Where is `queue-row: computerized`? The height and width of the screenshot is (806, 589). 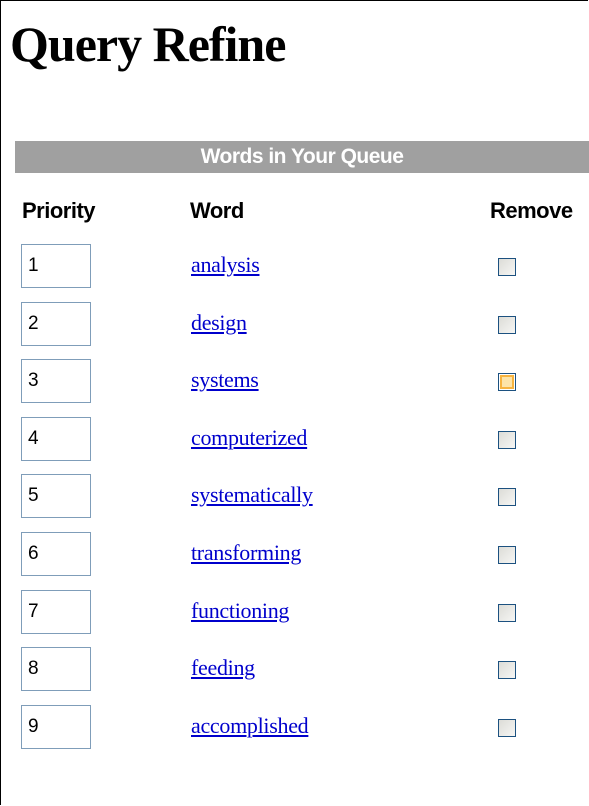 queue-row: computerized is located at coordinates (294, 445).